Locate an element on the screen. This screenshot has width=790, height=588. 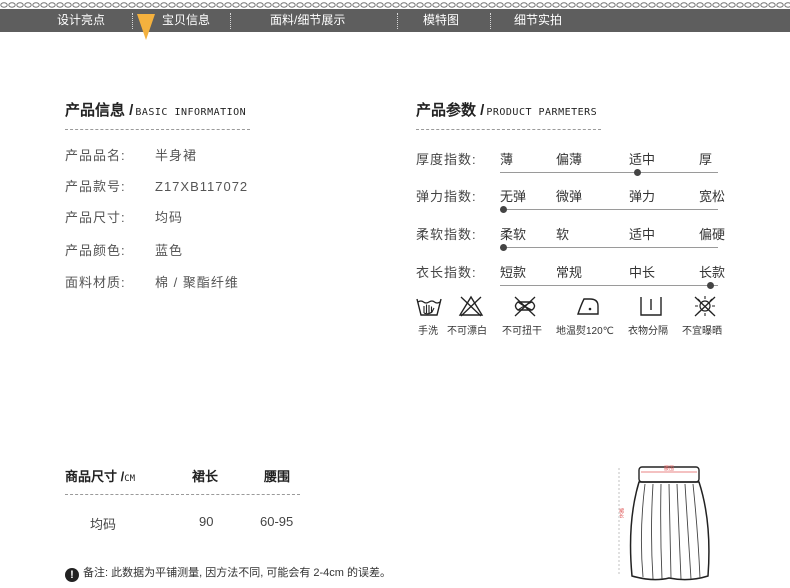
care-label: 不宜曝晒 is located at coordinates (702, 331).